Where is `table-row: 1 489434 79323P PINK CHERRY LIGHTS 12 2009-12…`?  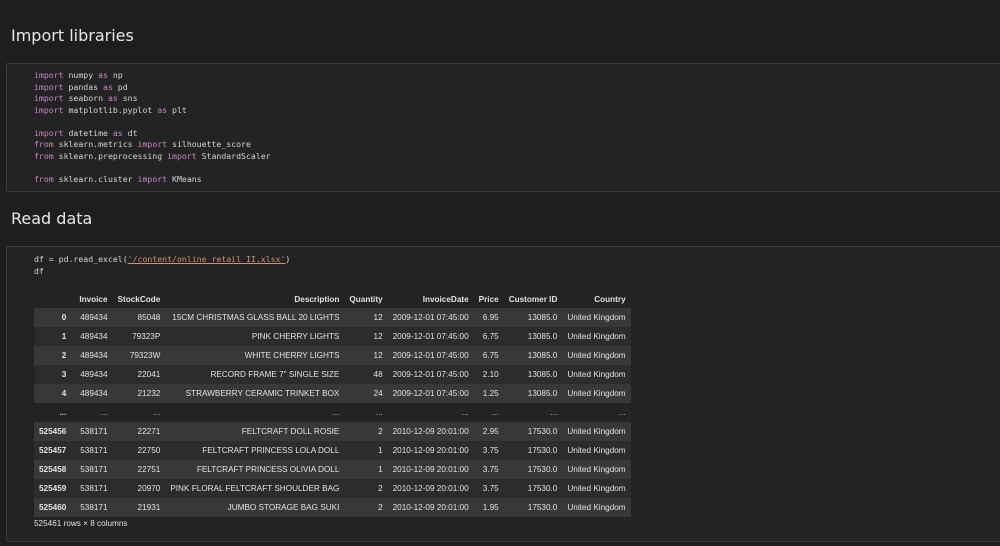
table-row: 1 489434 79323P PINK CHERRY LIGHTS 12 2009-12… is located at coordinates (332, 336).